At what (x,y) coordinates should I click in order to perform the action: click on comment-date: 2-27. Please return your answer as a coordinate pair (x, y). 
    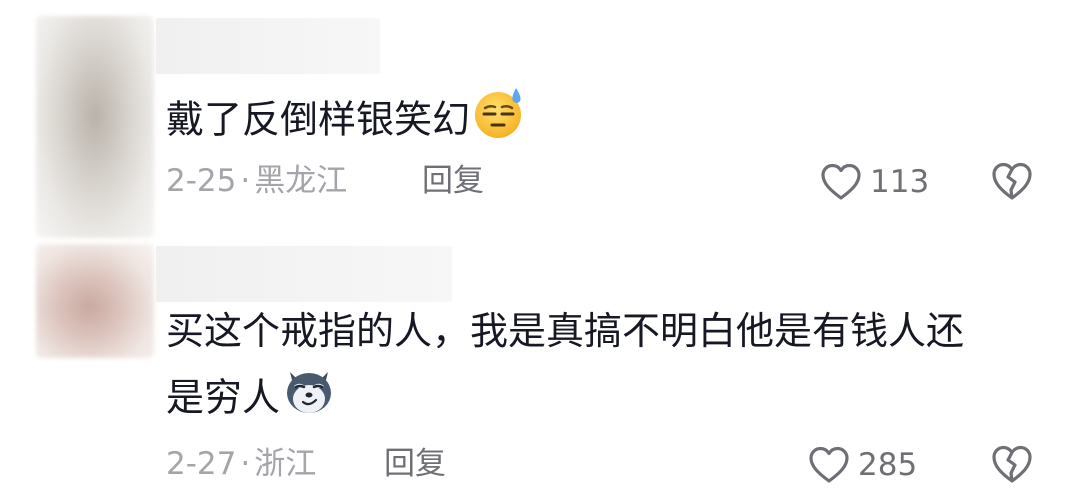
    Looking at the image, I should click on (201, 464).